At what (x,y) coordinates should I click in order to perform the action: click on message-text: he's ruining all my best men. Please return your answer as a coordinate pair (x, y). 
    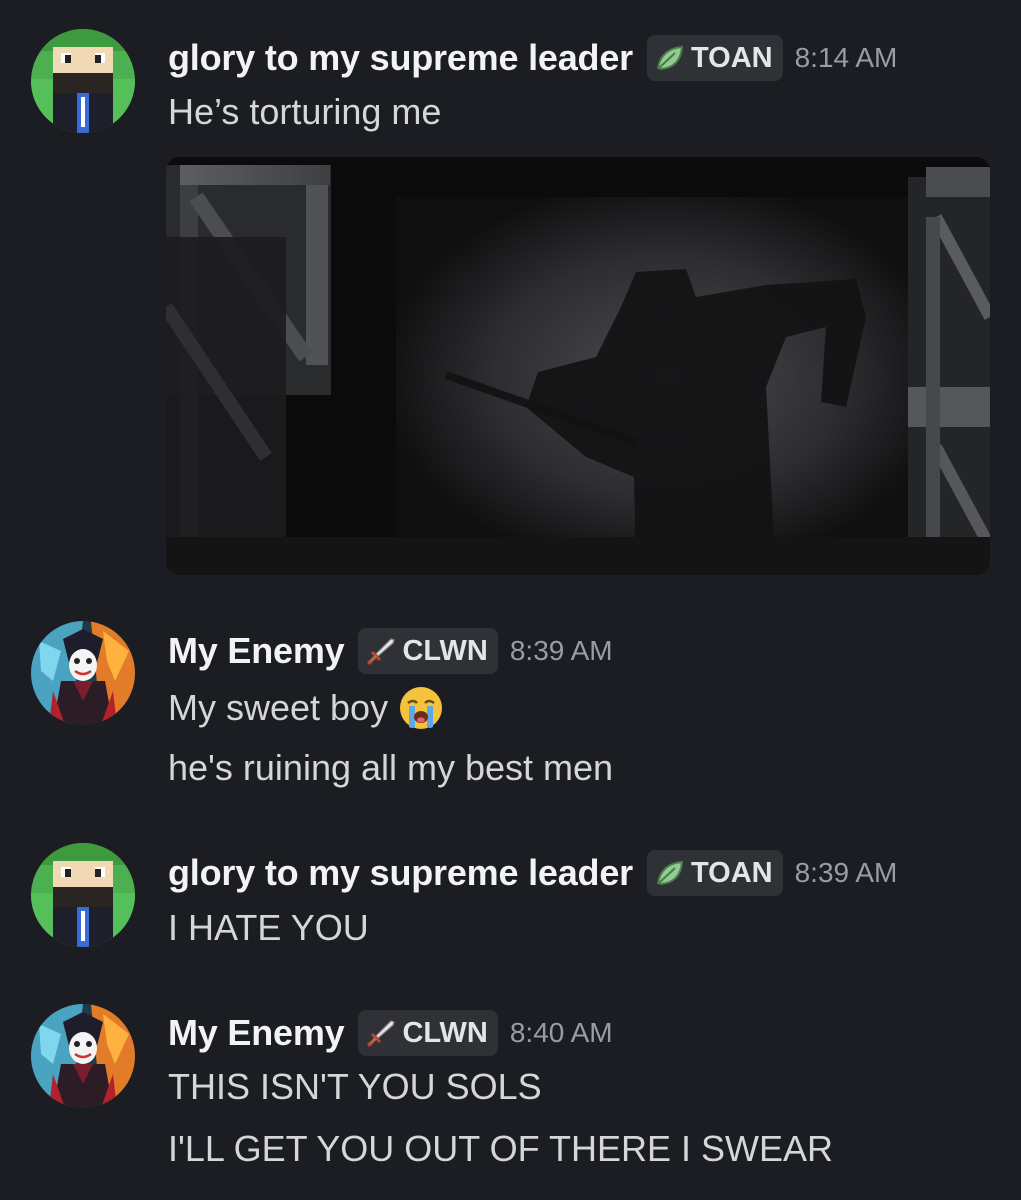
    Looking at the image, I should click on (390, 768).